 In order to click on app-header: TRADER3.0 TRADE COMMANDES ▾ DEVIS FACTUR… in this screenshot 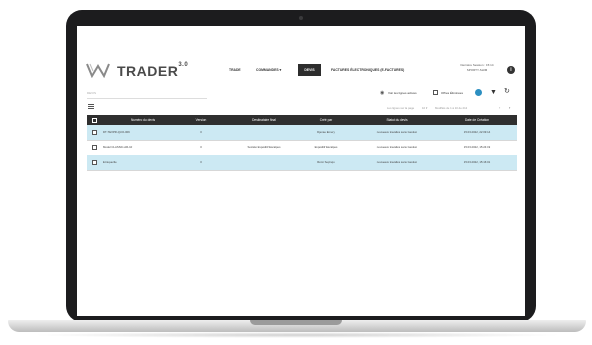, I will do `click(301, 70)`.